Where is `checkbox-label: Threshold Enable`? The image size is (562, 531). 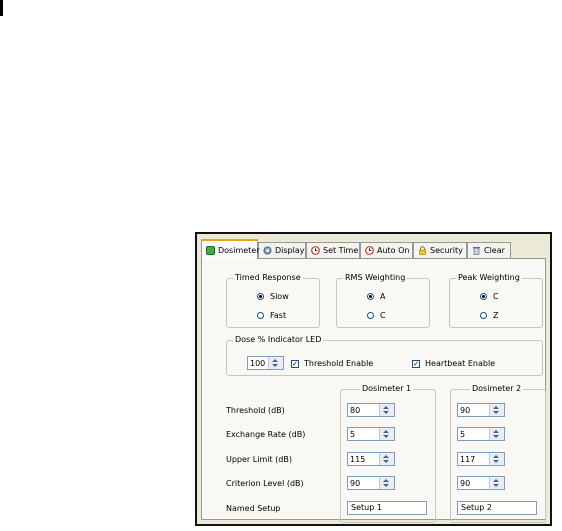 checkbox-label: Threshold Enable is located at coordinates (339, 363).